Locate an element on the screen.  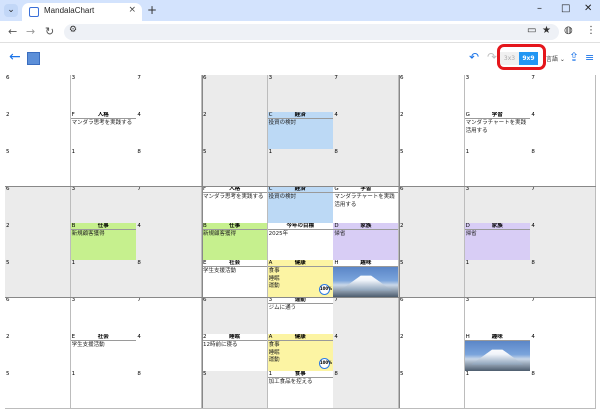
new-tab-button: + is located at coordinates (152, 10).